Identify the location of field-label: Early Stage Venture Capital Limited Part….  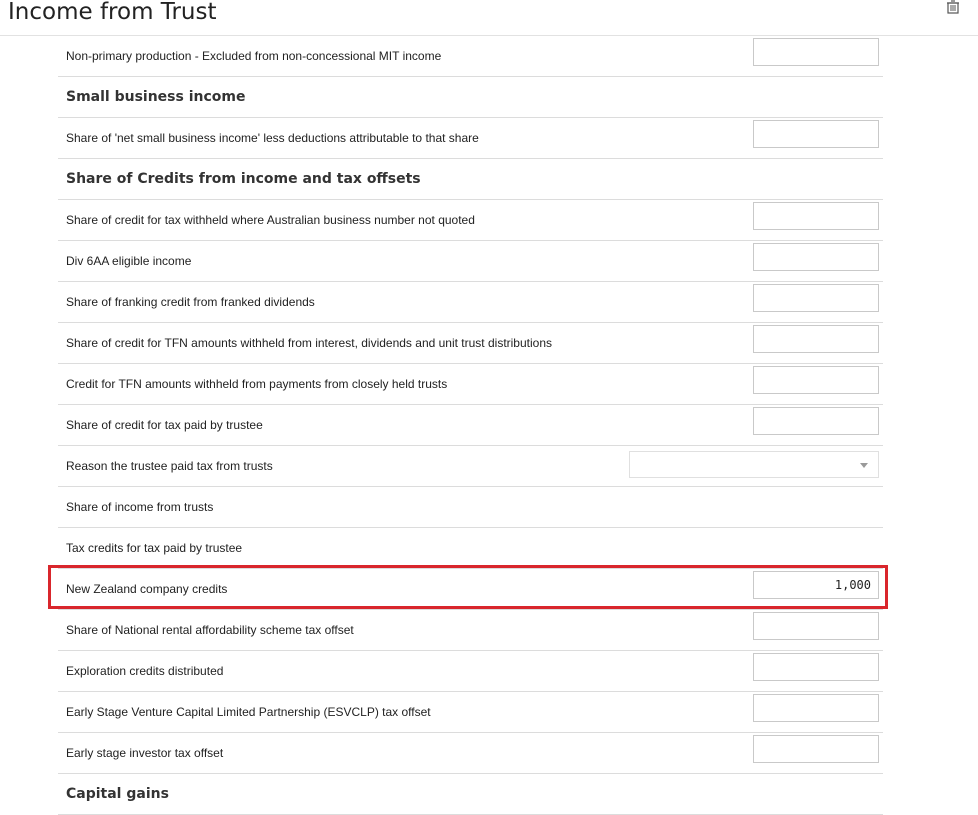
(248, 712).